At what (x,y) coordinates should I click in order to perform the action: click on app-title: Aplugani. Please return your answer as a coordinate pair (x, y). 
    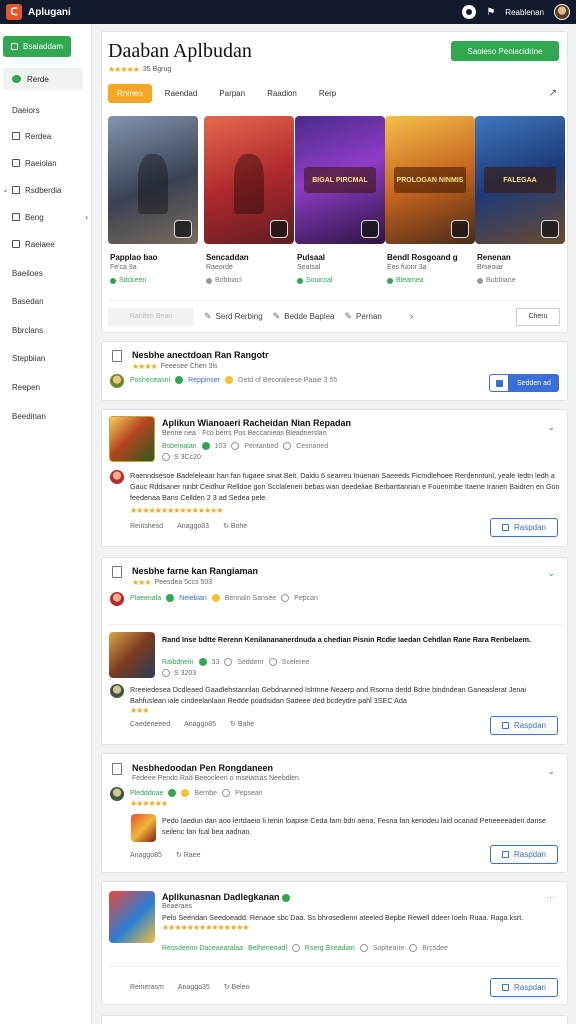
    Looking at the image, I should click on (49, 12).